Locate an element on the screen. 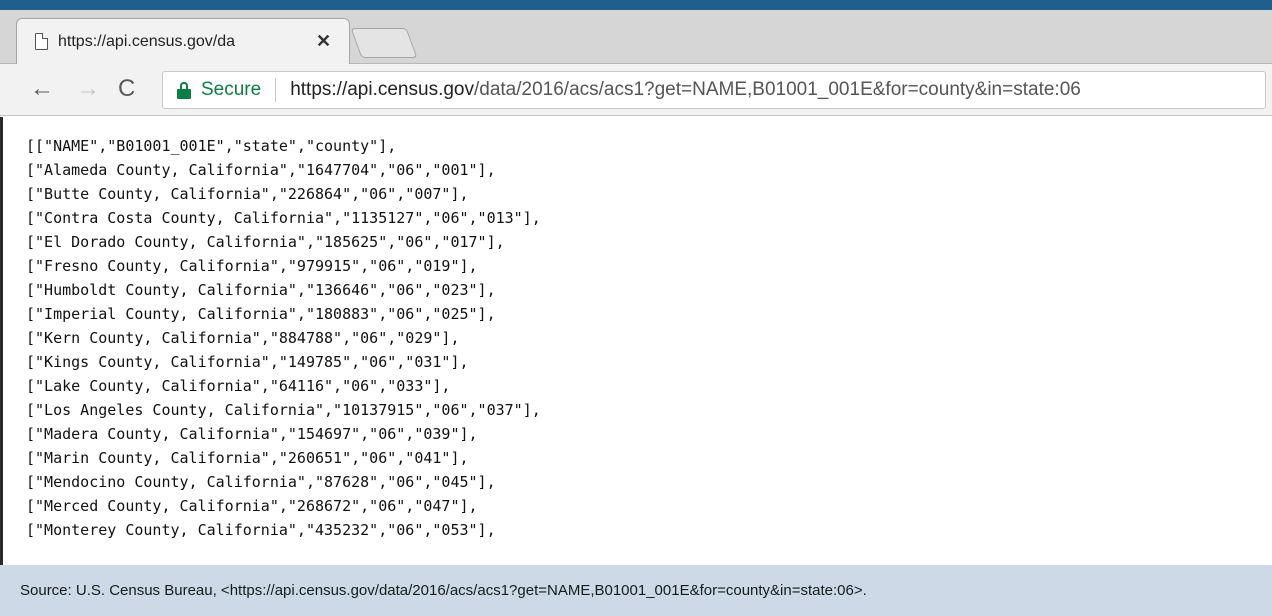 This screenshot has height=616, width=1272. window-top-band is located at coordinates (636, 5).